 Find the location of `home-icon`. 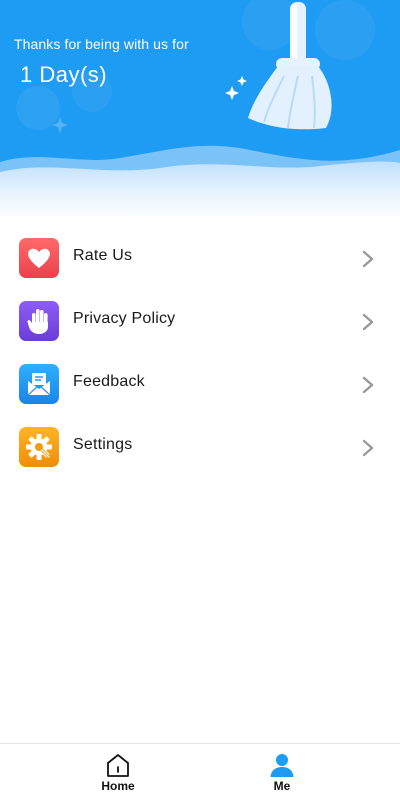

home-icon is located at coordinates (118, 765).